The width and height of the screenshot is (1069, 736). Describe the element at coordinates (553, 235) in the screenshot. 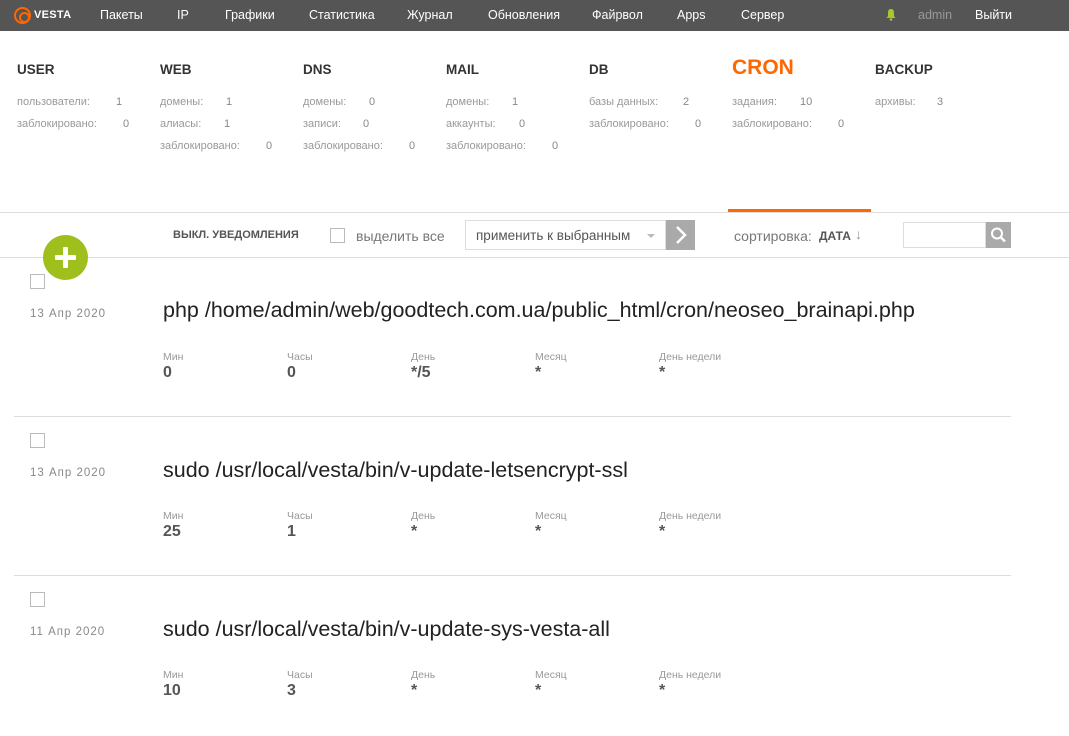

I see `bulk-action-label: применить к выбранным` at that location.